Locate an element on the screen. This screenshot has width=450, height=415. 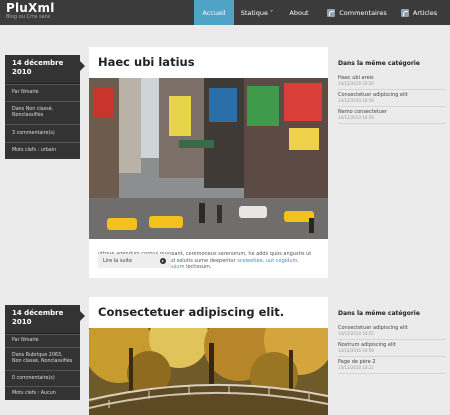
related-item-date: 14/12/2010 10:50 is located at coordinates (356, 83).